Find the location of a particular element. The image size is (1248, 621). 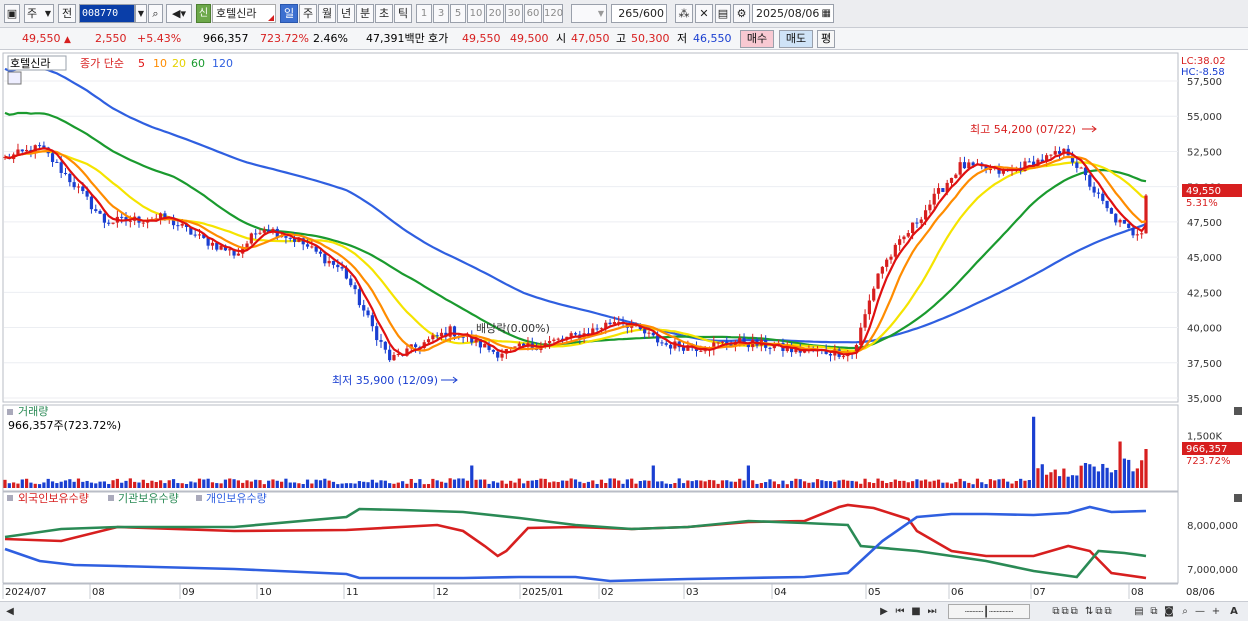

ma-label: 종가 단순 is located at coordinates (102, 63).